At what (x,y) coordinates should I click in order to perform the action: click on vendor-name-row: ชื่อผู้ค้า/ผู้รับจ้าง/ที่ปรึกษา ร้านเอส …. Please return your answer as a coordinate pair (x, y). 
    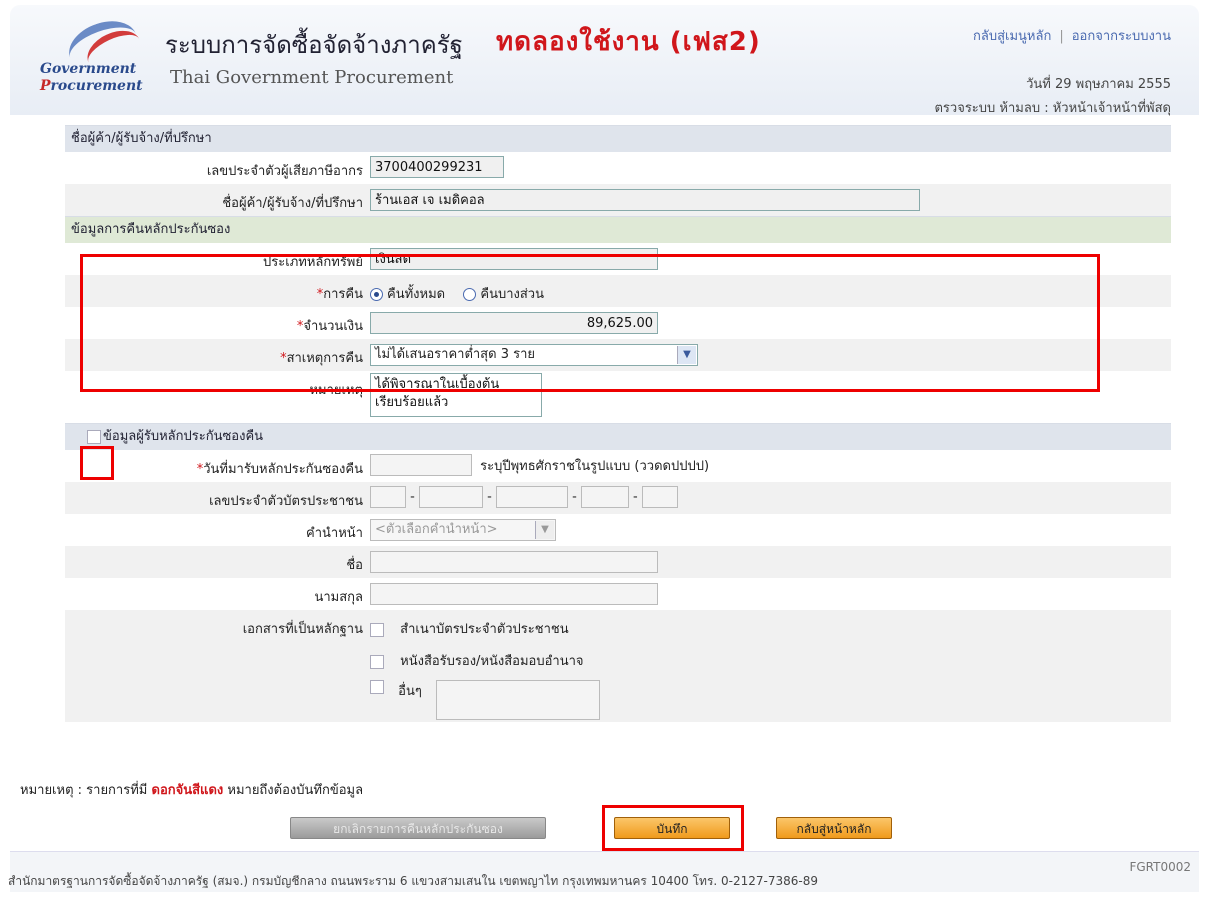
    Looking at the image, I should click on (618, 200).